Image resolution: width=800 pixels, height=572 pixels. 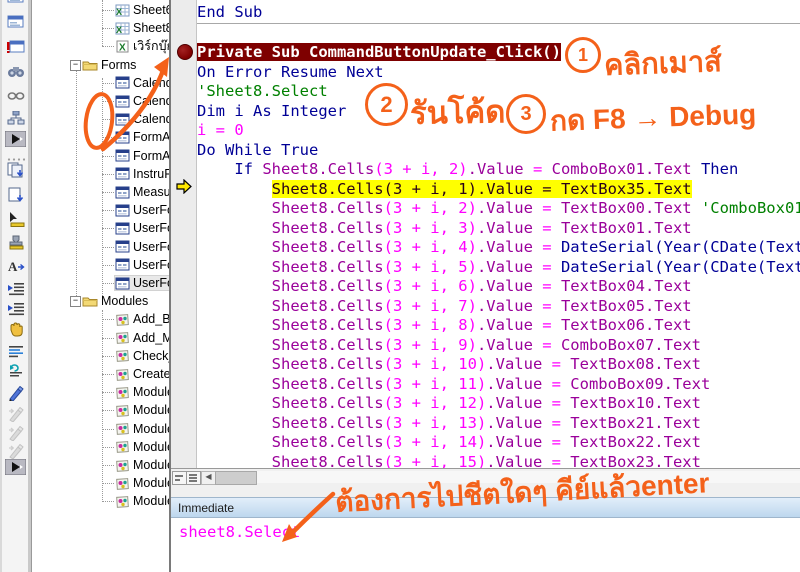 What do you see at coordinates (142, 429) in the screenshot?
I see `tree-item-modulehid: ModuleHid` at bounding box center [142, 429].